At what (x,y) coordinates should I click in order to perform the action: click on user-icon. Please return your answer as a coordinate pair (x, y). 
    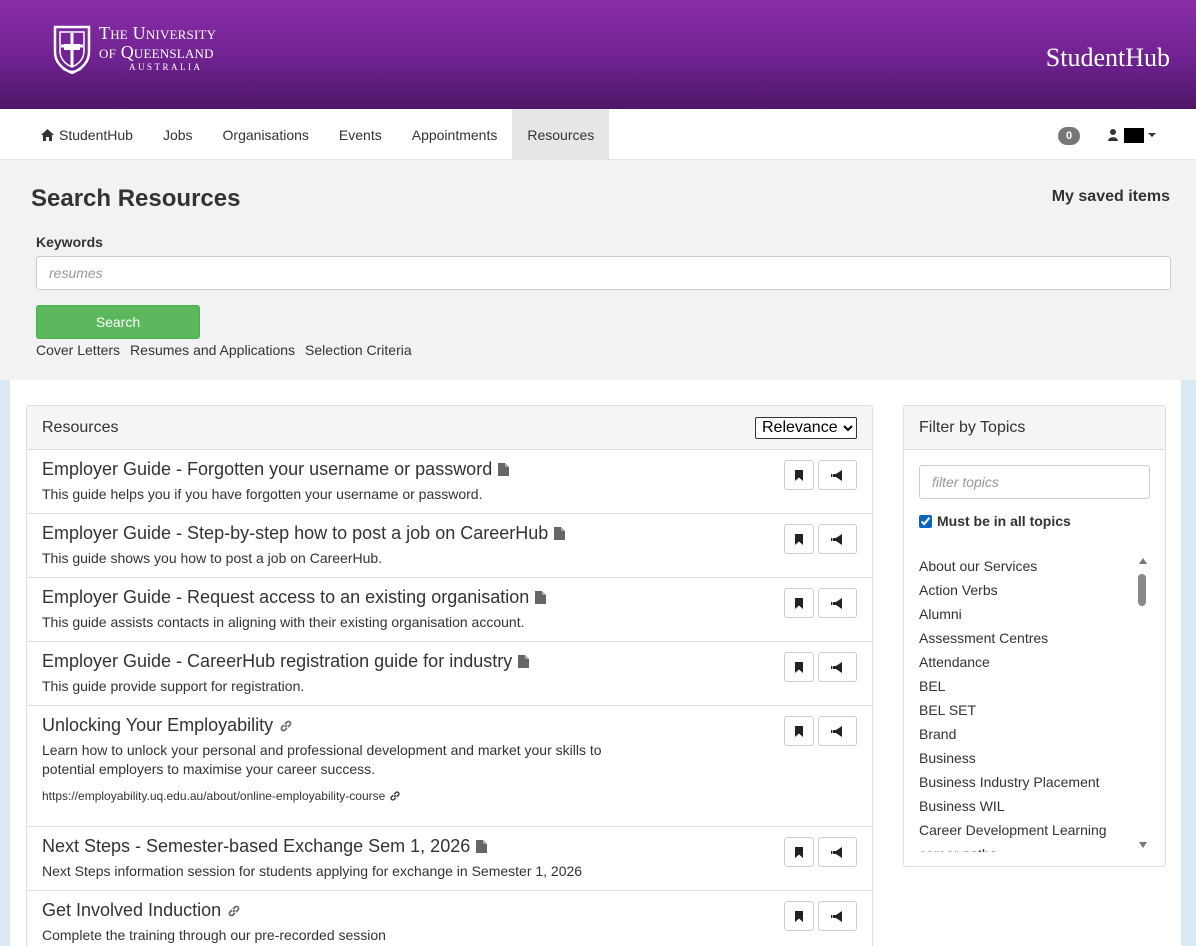
    Looking at the image, I should click on (1113, 135).